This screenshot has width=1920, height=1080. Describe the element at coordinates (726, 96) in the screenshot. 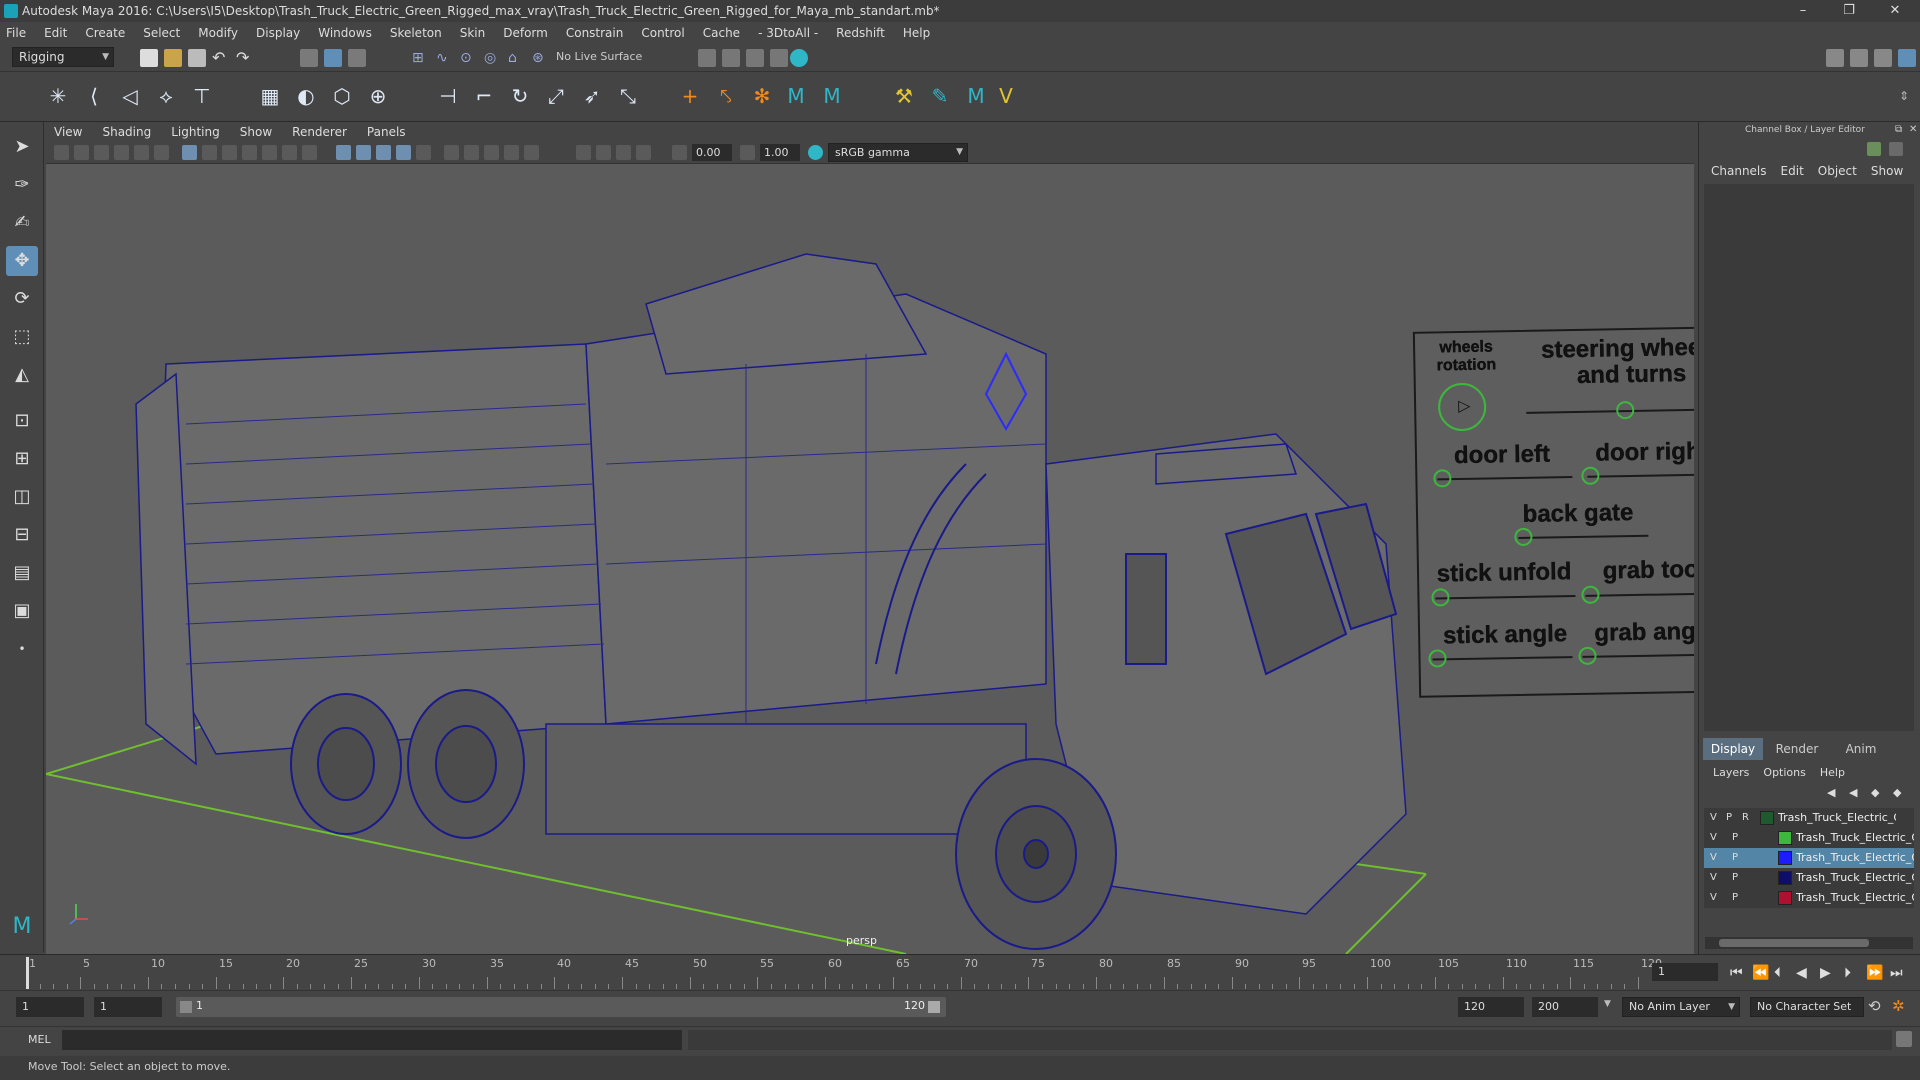

I see `create-curve-icon: ⤣` at that location.